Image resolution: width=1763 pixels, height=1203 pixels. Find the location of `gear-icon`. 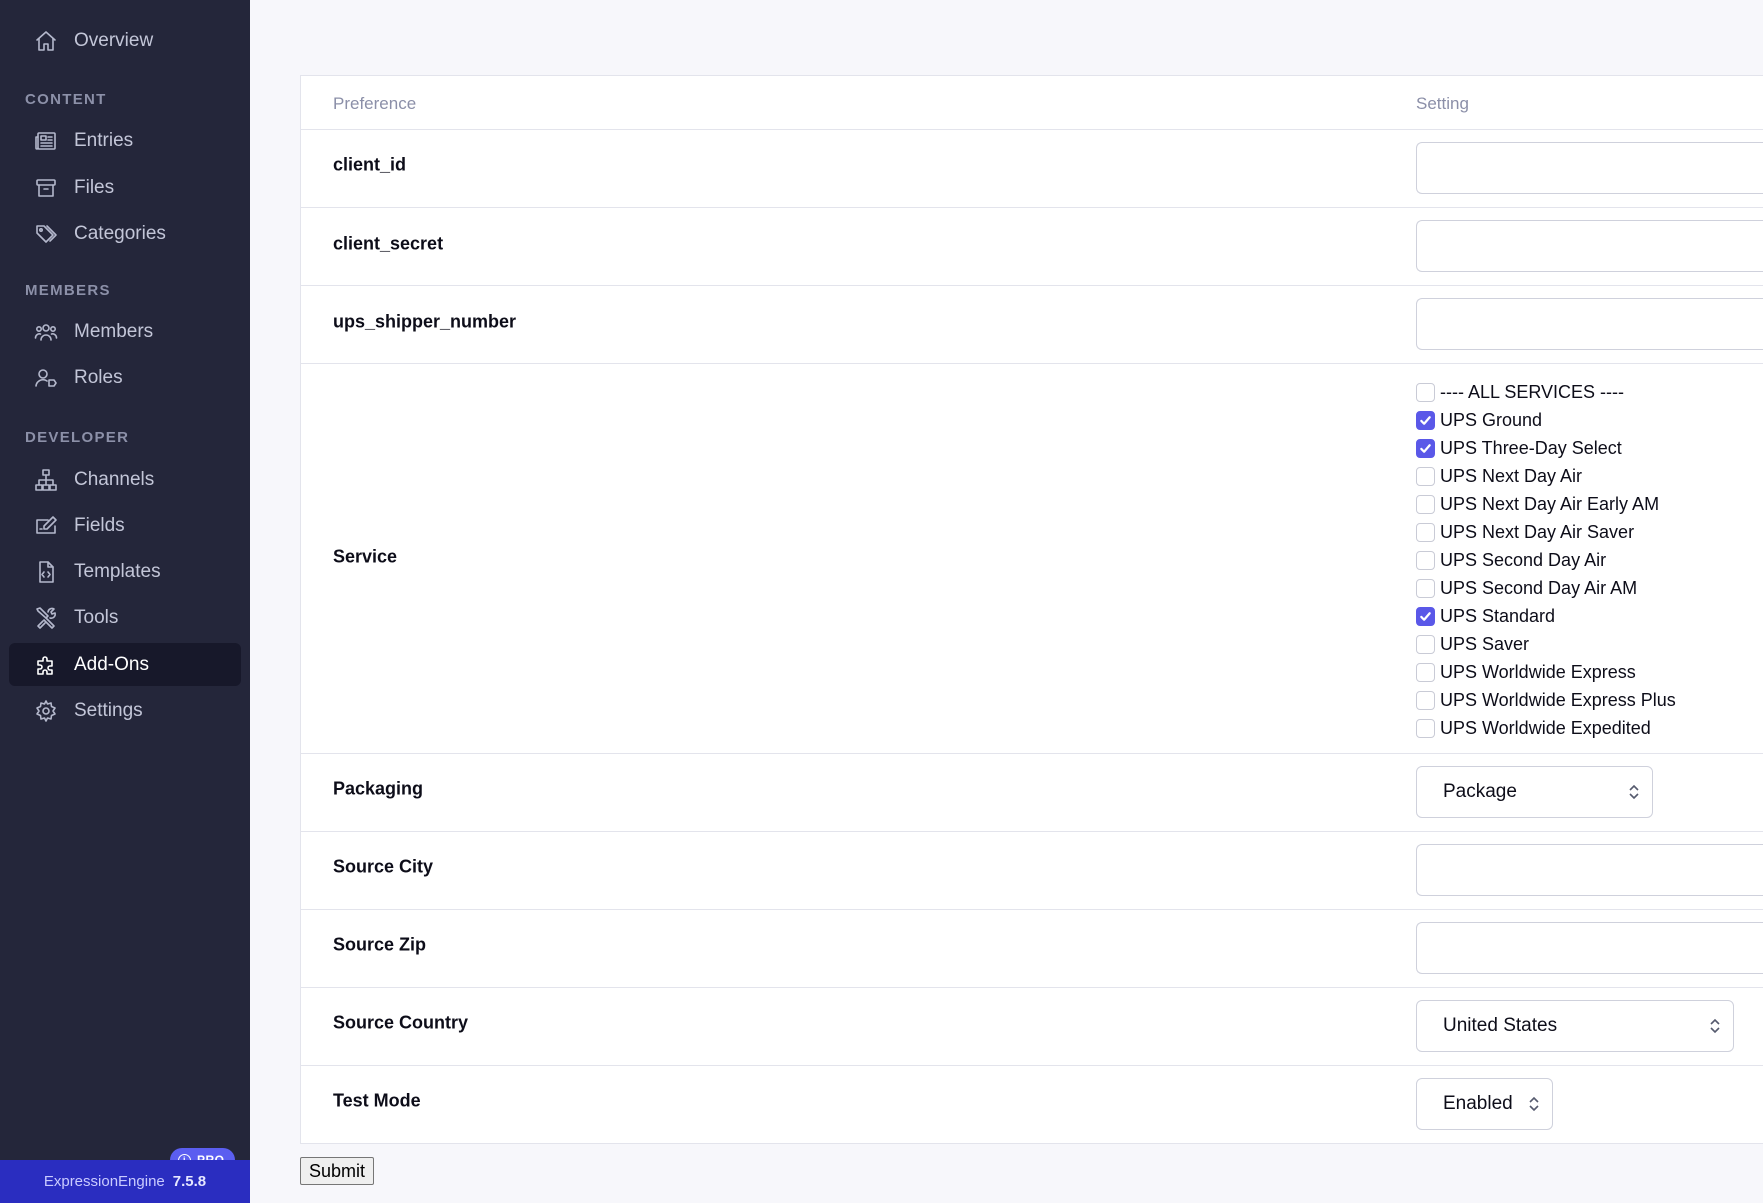

gear-icon is located at coordinates (46, 711).